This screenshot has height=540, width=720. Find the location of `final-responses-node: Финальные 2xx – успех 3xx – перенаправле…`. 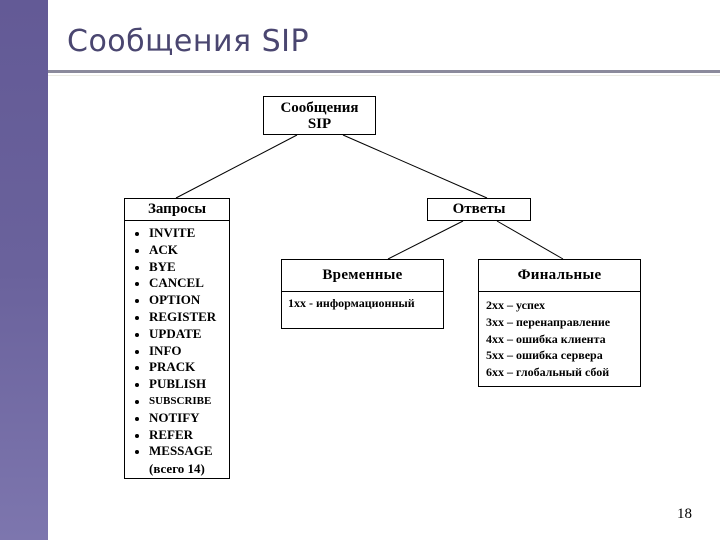

final-responses-node: Финальные 2xx – успех 3xx – перенаправле… is located at coordinates (559, 323).